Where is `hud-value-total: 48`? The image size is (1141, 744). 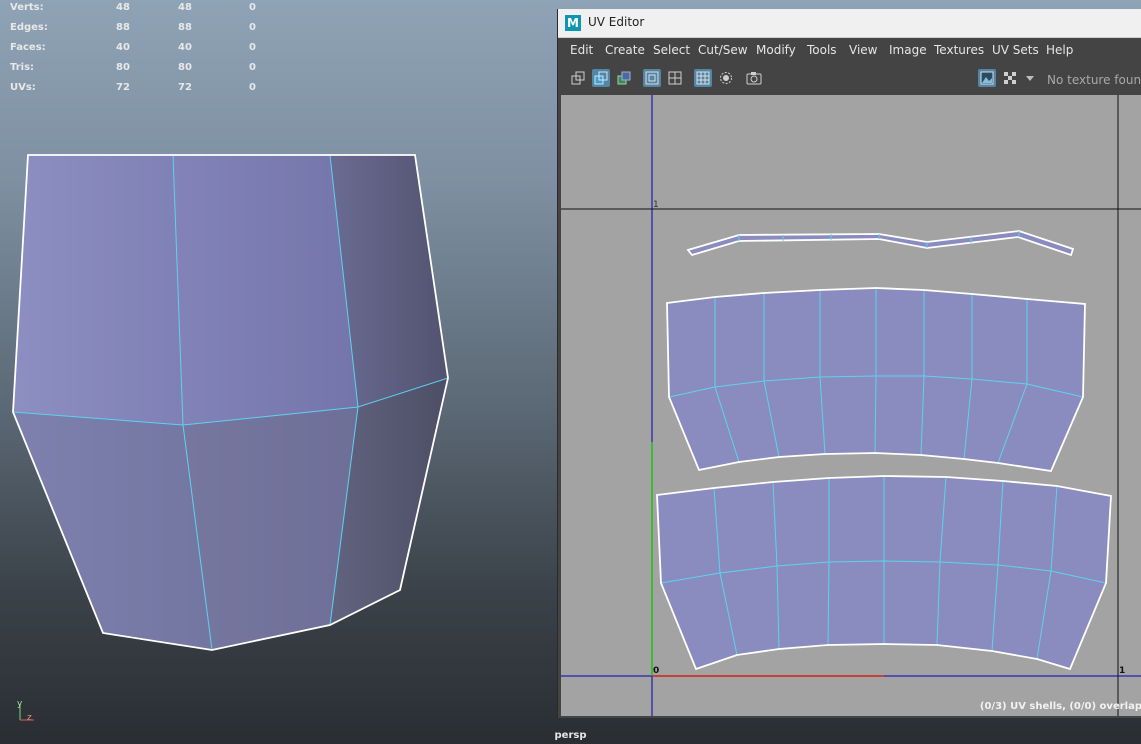 hud-value-total: 48 is located at coordinates (123, 7).